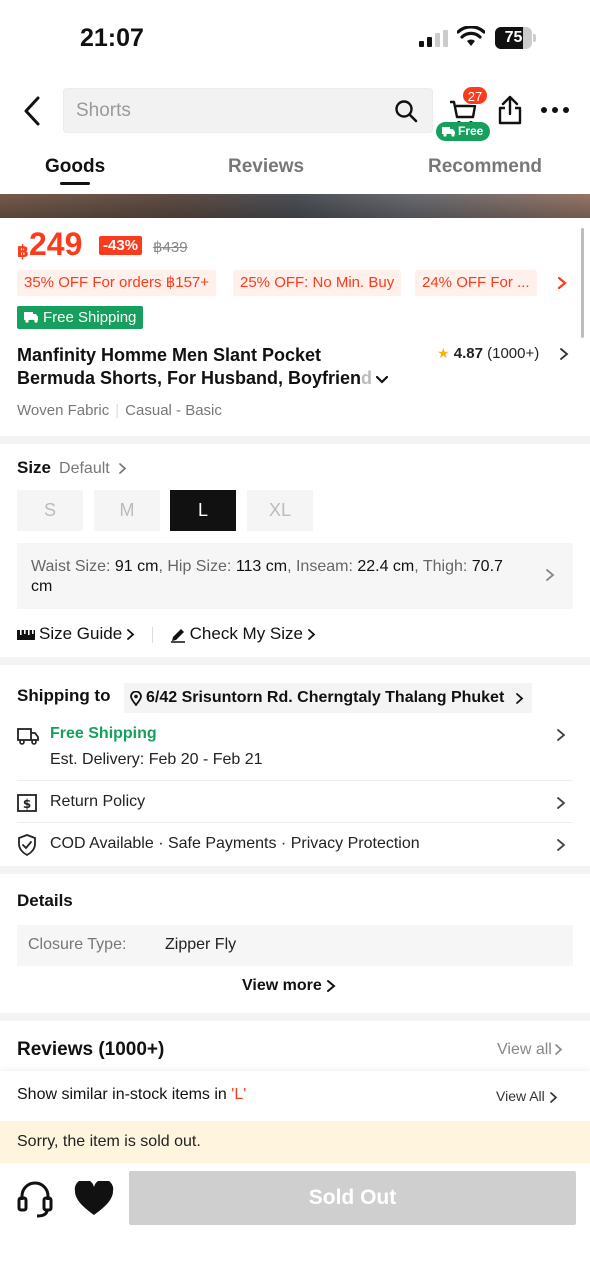 This screenshot has height=1280, width=590. Describe the element at coordinates (317, 283) in the screenshot. I see `promo-tag: 25% OFF: No Min. Buy` at that location.